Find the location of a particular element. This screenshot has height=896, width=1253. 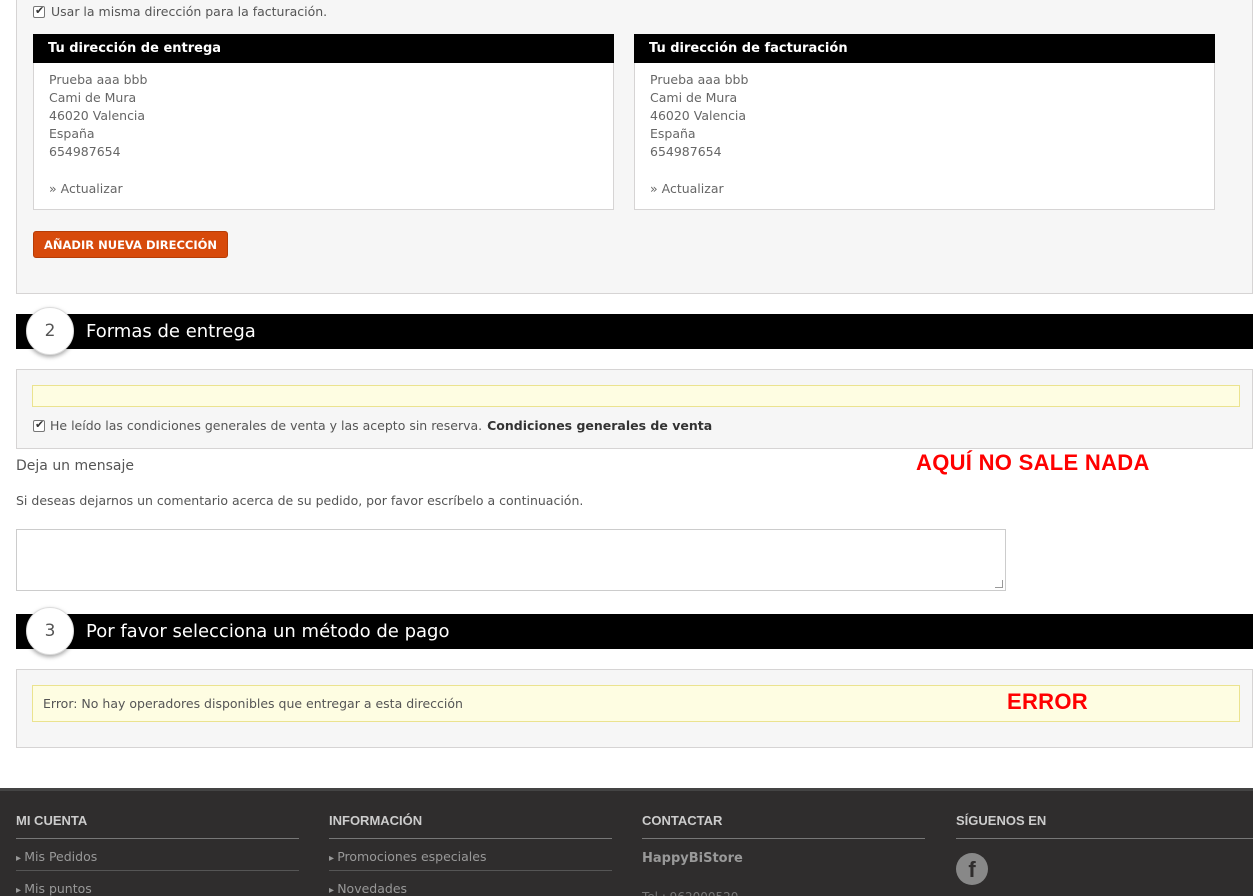

billing-city: 46020 Valencia is located at coordinates (698, 115).